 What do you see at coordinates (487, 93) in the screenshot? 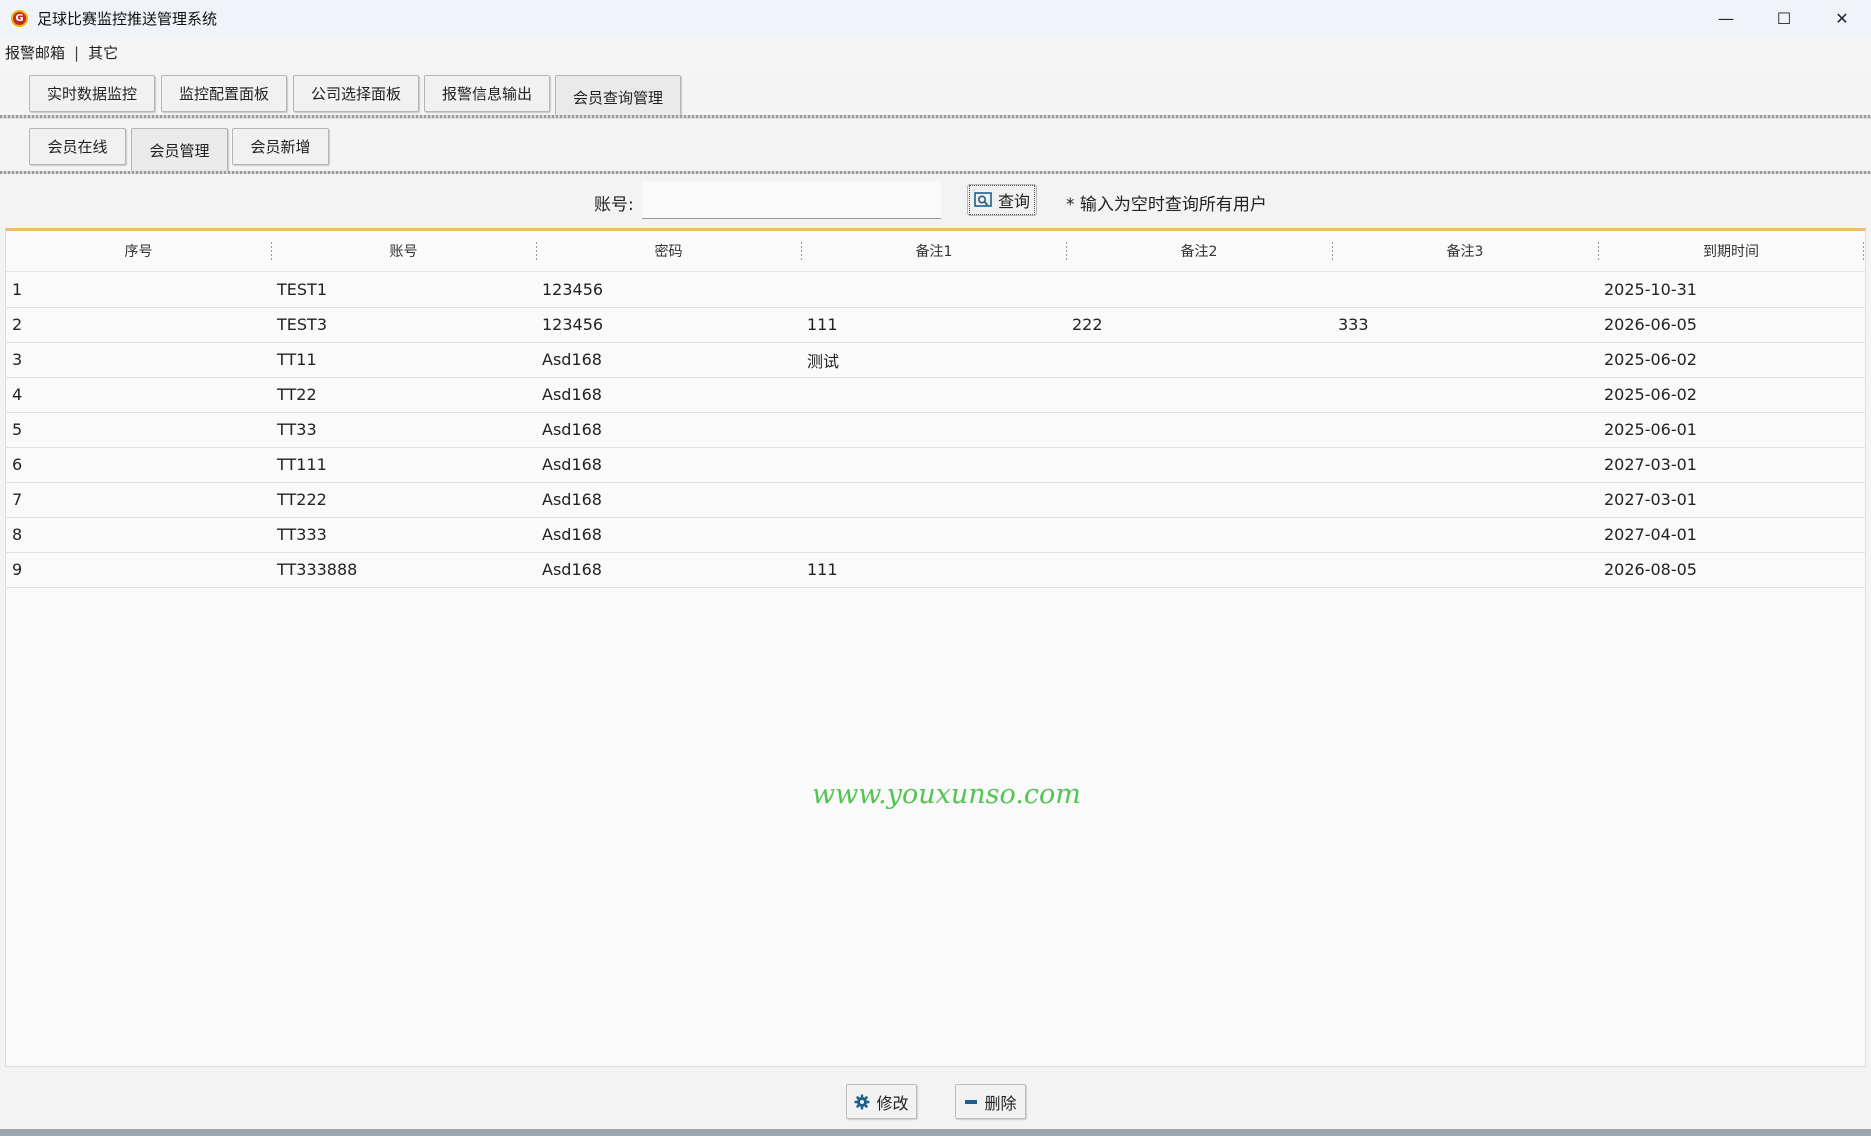
I see `tab-alert-output: 报警信息输出` at bounding box center [487, 93].